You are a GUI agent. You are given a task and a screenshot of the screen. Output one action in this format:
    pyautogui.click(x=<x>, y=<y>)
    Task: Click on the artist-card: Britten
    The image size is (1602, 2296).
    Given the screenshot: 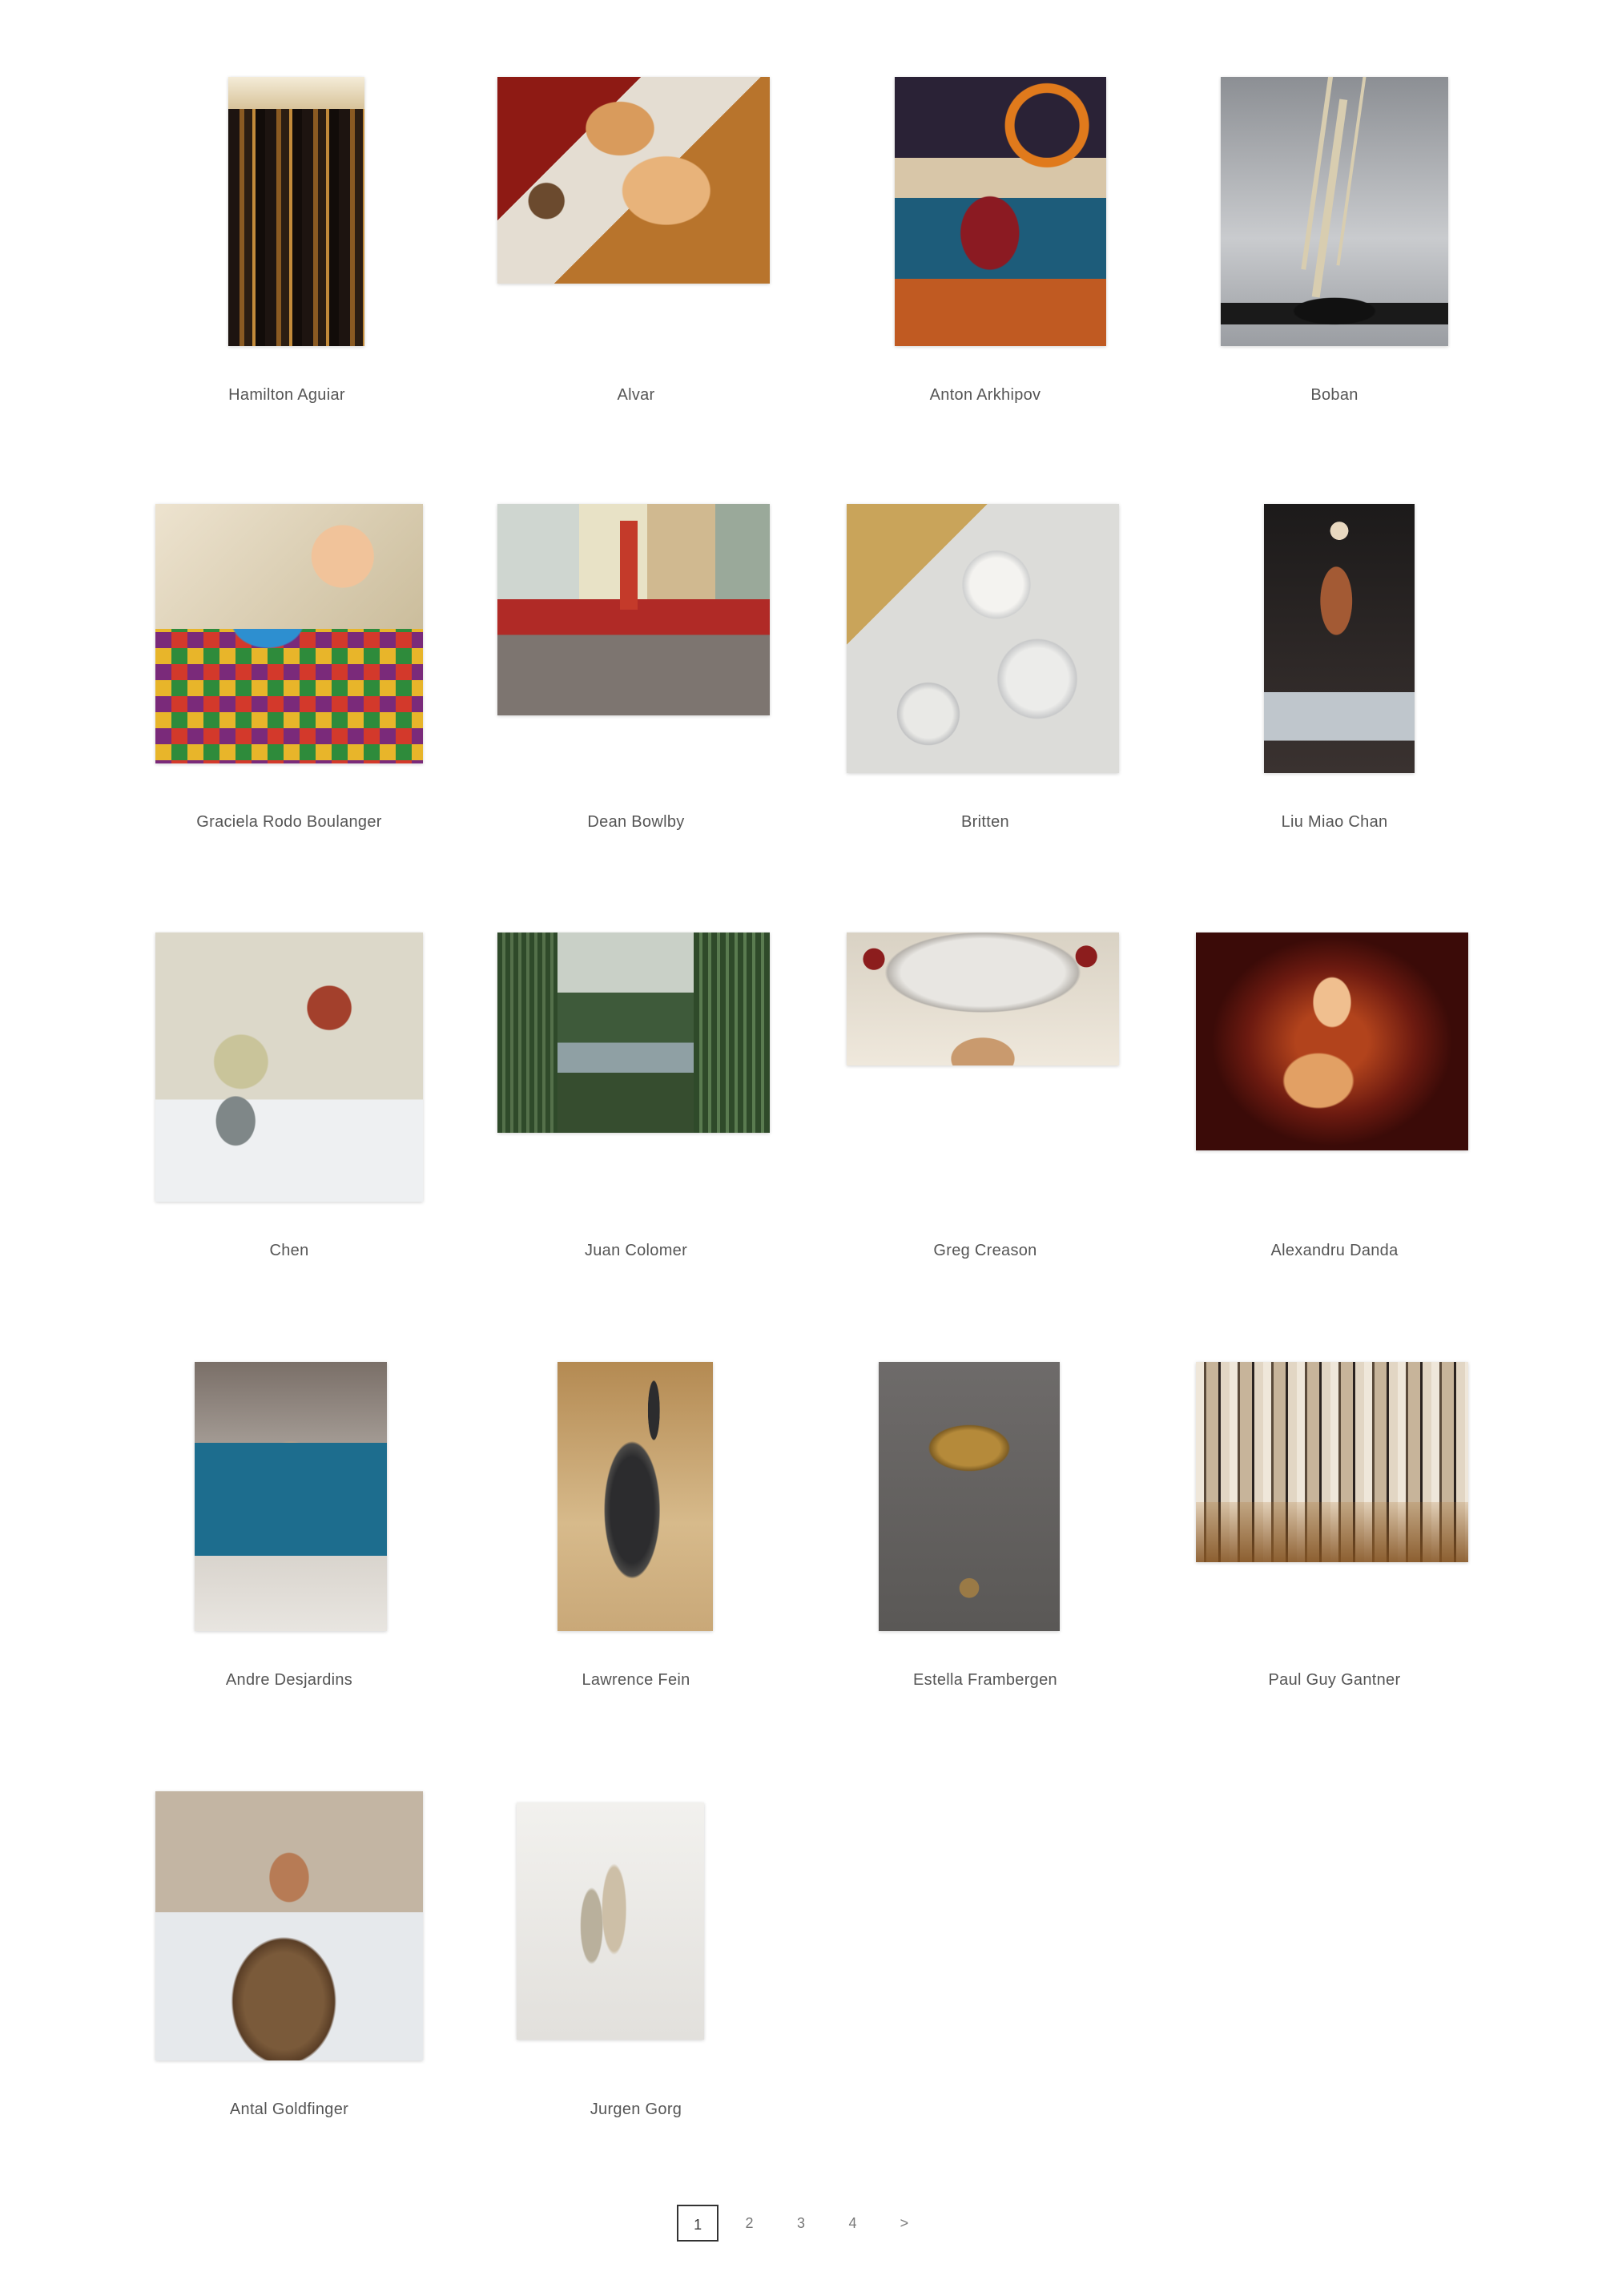 What is the action you would take?
    pyautogui.click(x=985, y=688)
    